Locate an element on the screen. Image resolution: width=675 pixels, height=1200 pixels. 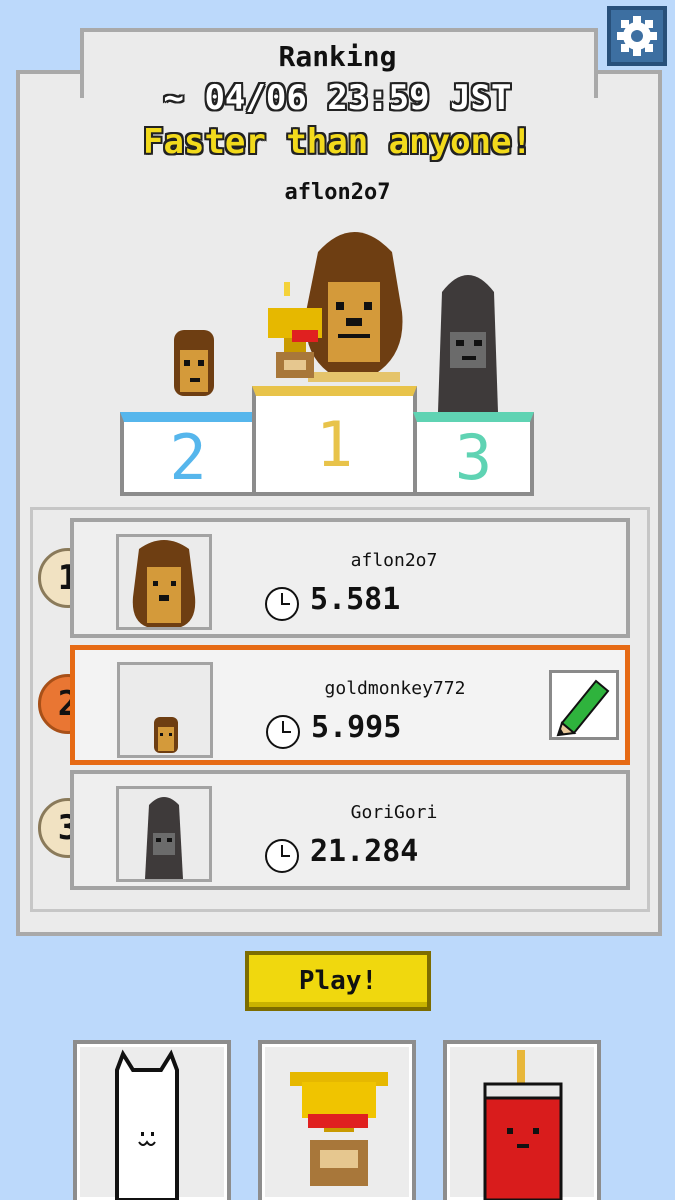
podium-second: 2 is located at coordinates (188, 454).